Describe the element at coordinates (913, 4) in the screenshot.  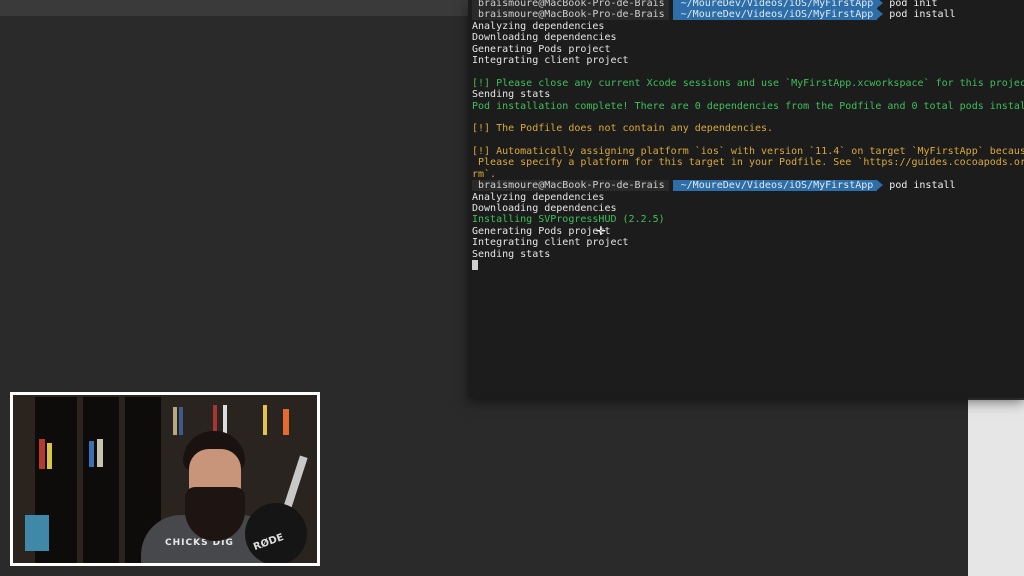
I see `prompt-command: pod init` at that location.